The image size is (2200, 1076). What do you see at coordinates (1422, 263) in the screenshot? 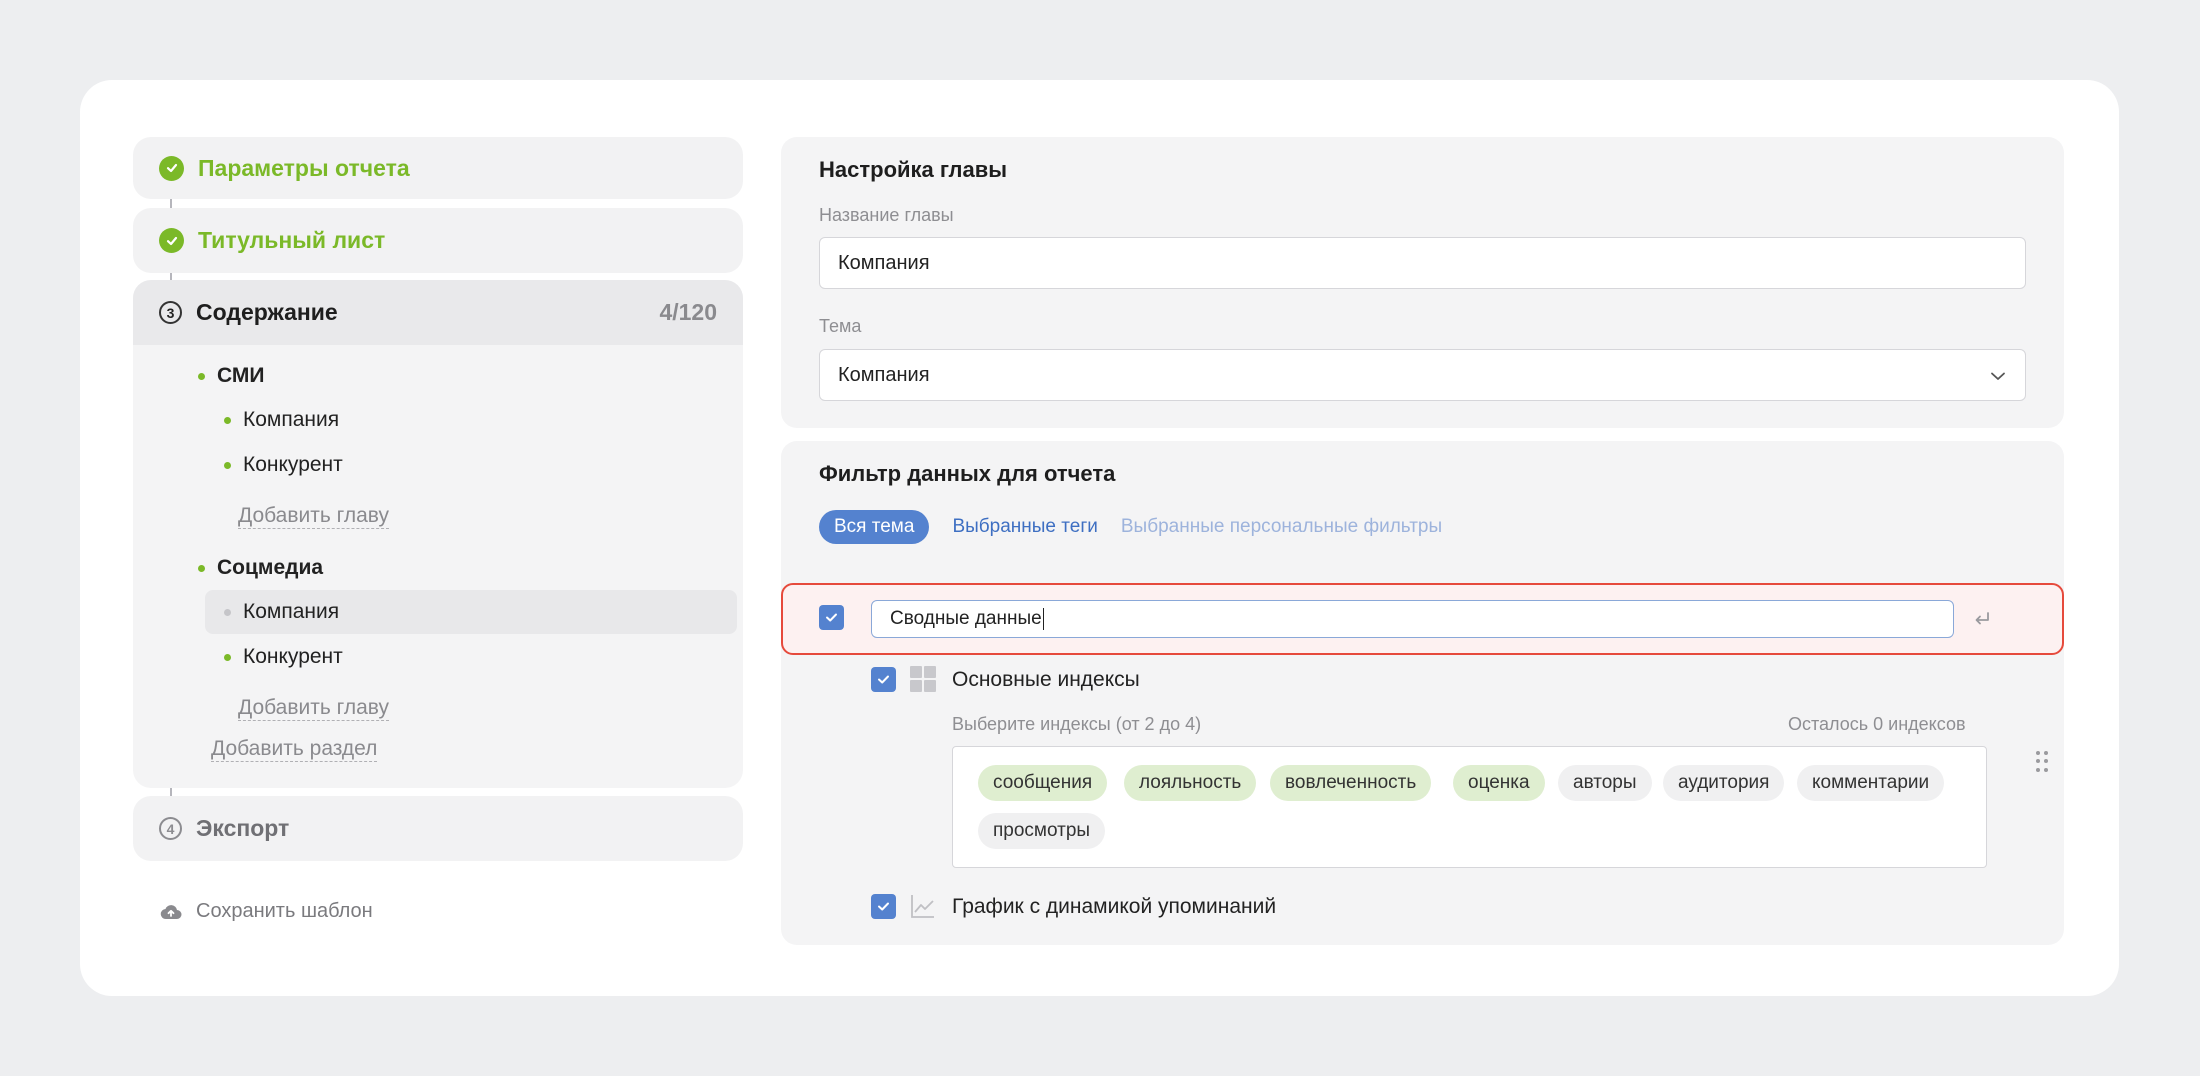
I see `chapter-name-input: Компания` at bounding box center [1422, 263].